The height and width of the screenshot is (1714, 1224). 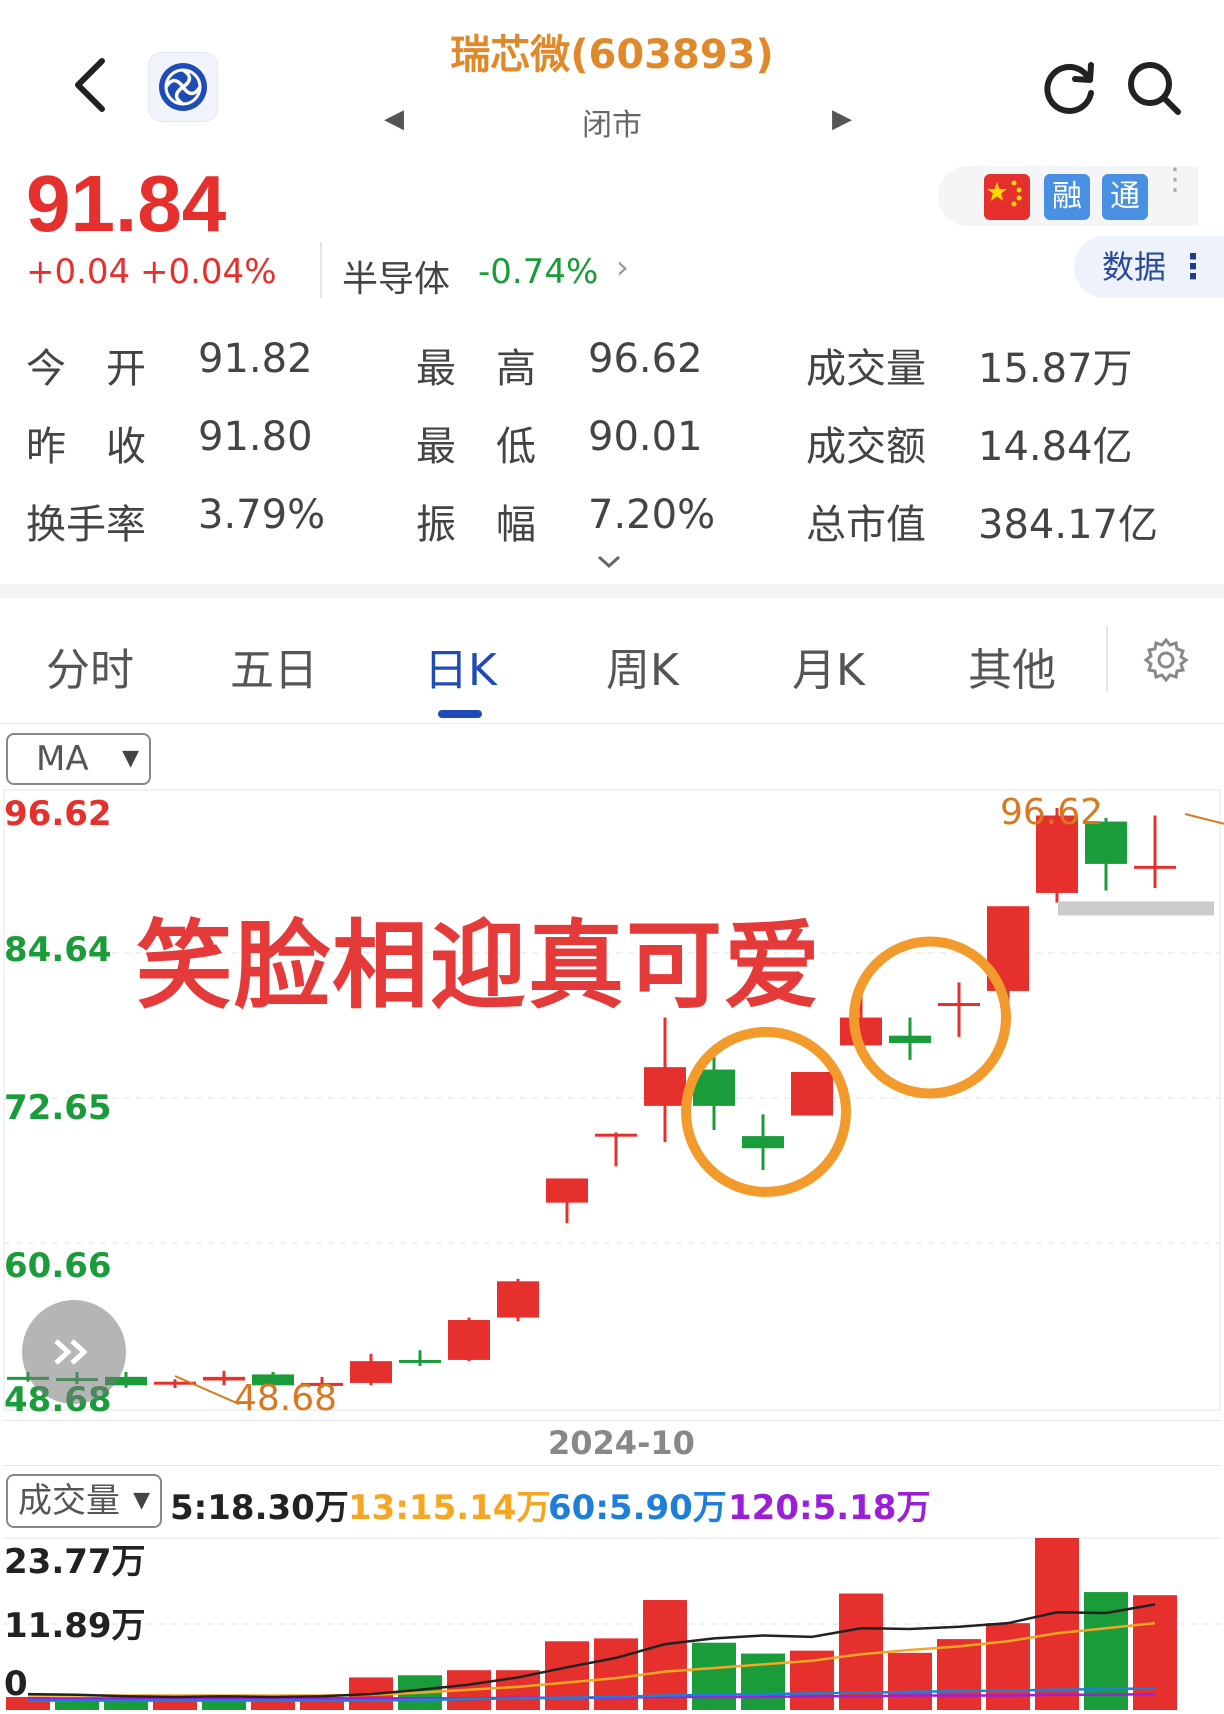 What do you see at coordinates (592, 1659) in the screenshot?
I see `volume-ma13-line` at bounding box center [592, 1659].